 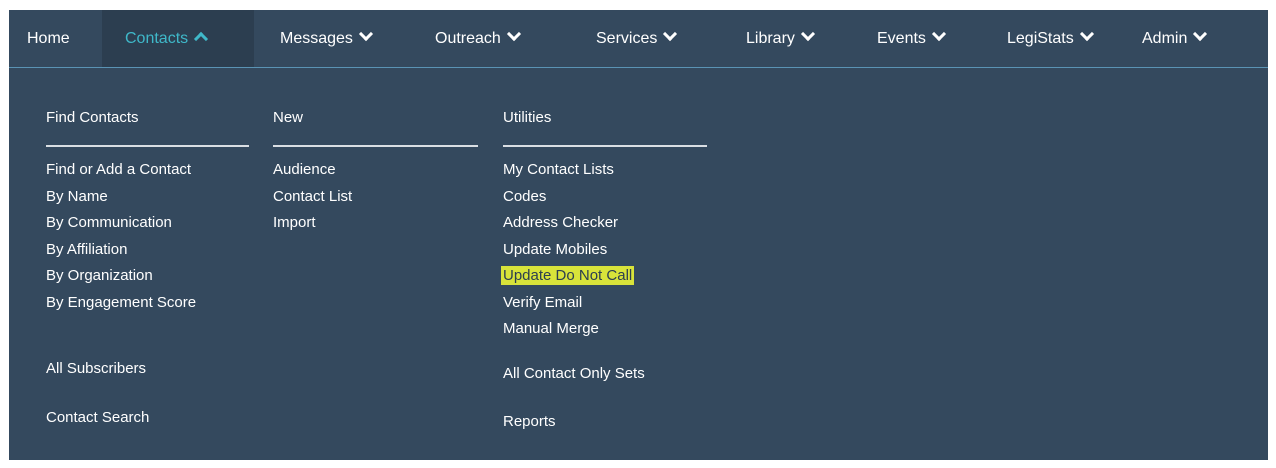 I want to click on menu-item-reports: Reports, so click(x=529, y=421).